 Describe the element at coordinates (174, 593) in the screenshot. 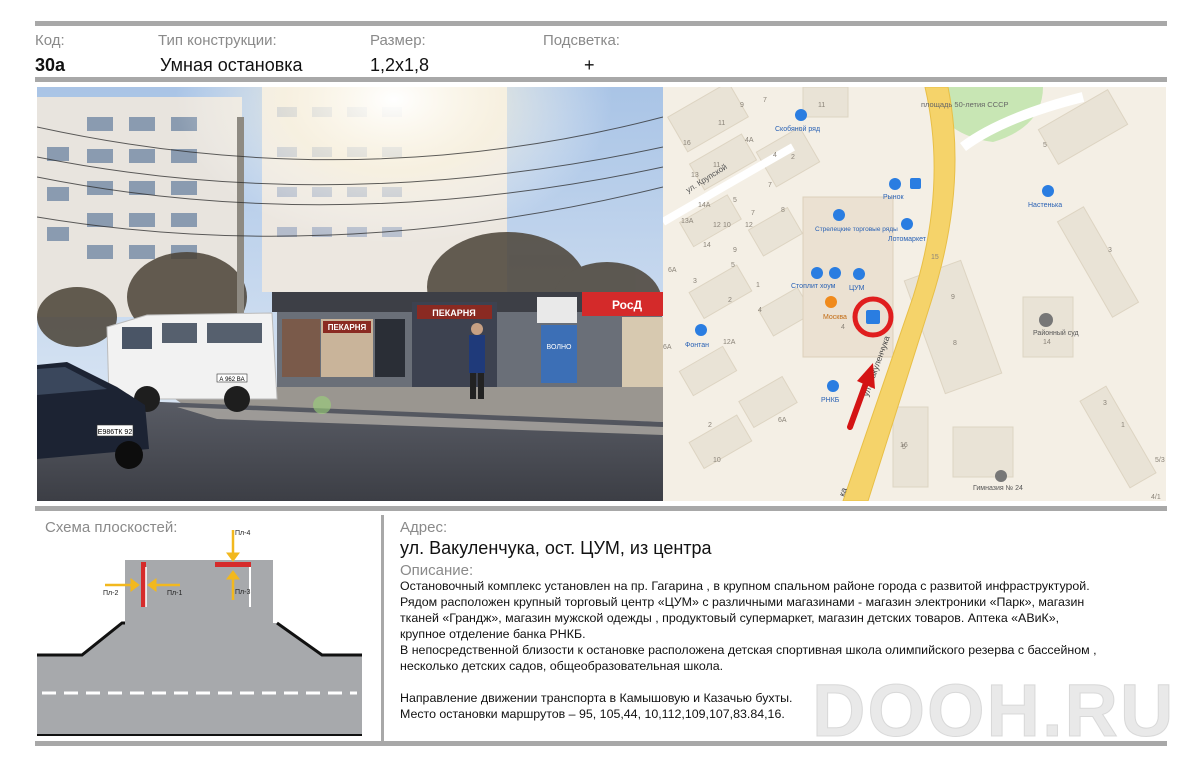

I see `plane-1-label: Пл-1` at that location.